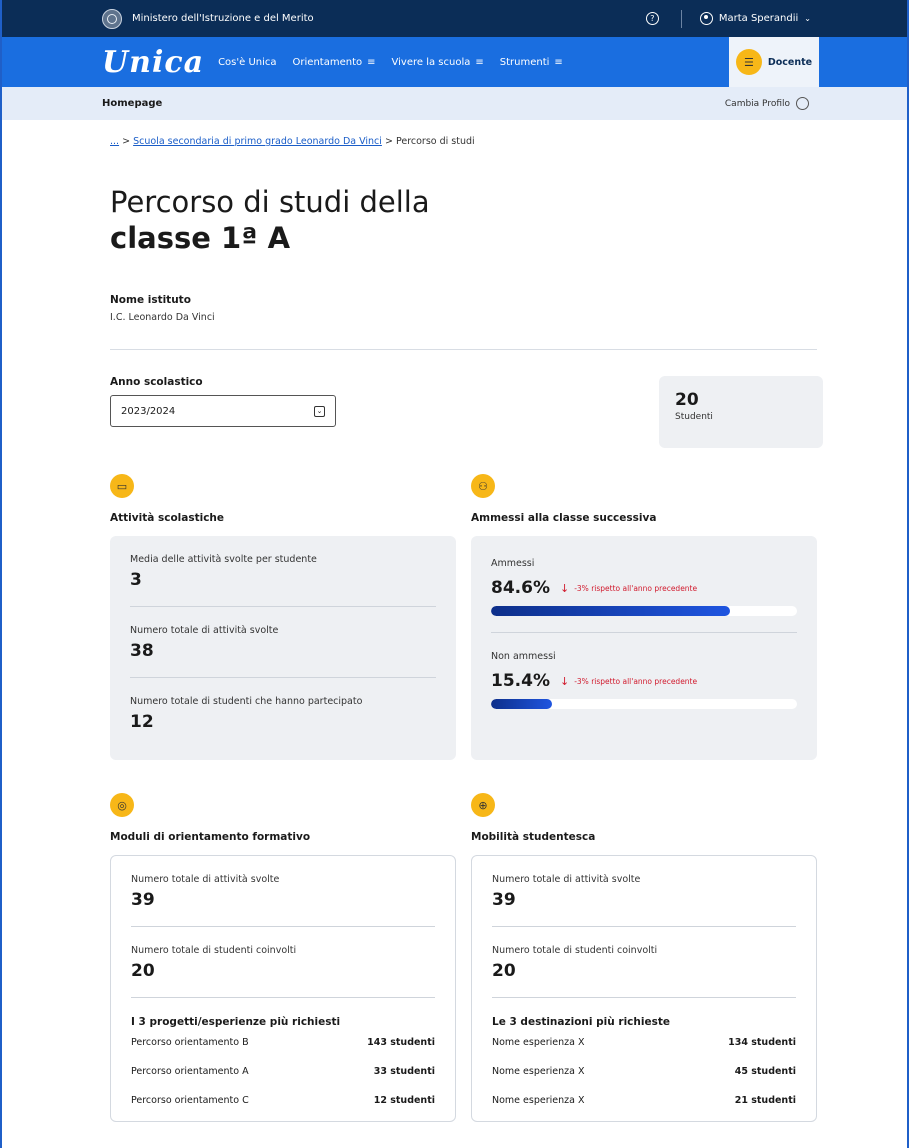  Describe the element at coordinates (136, 580) in the screenshot. I see `metric-value: 3` at that location.